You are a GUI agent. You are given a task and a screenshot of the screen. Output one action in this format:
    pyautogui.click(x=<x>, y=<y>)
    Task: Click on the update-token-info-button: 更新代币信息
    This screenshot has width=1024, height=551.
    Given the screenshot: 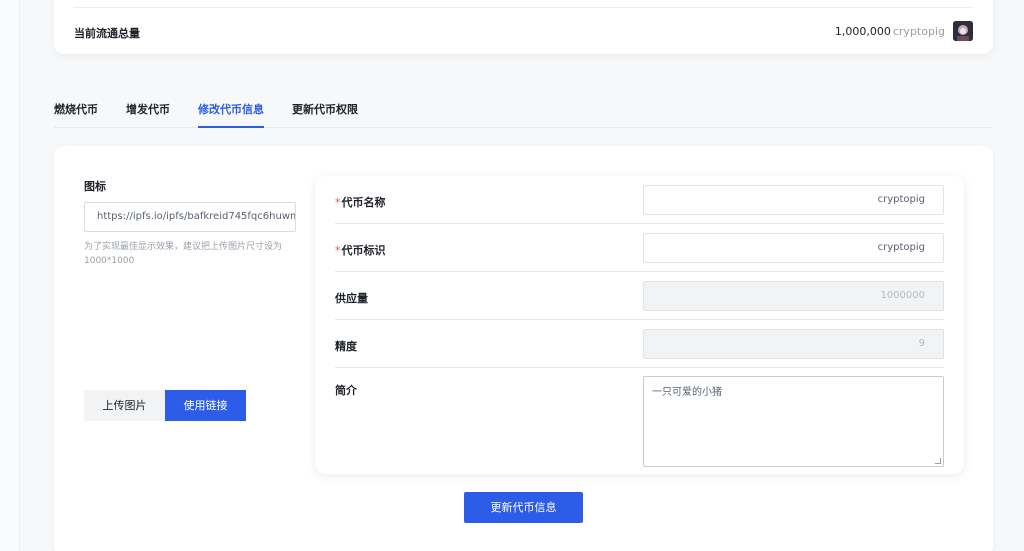 What is the action you would take?
    pyautogui.click(x=523, y=507)
    